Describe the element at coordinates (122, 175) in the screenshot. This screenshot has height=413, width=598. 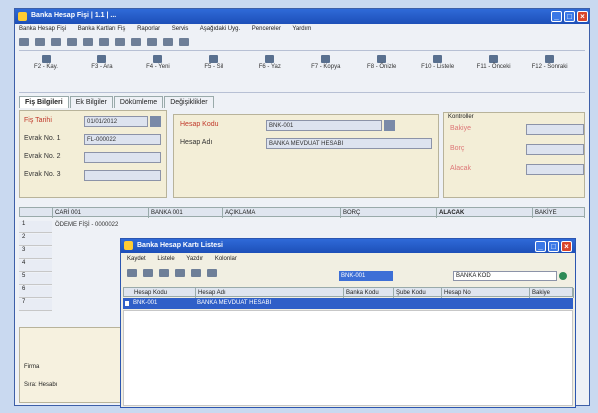
I see `evrak-no3-field` at that location.